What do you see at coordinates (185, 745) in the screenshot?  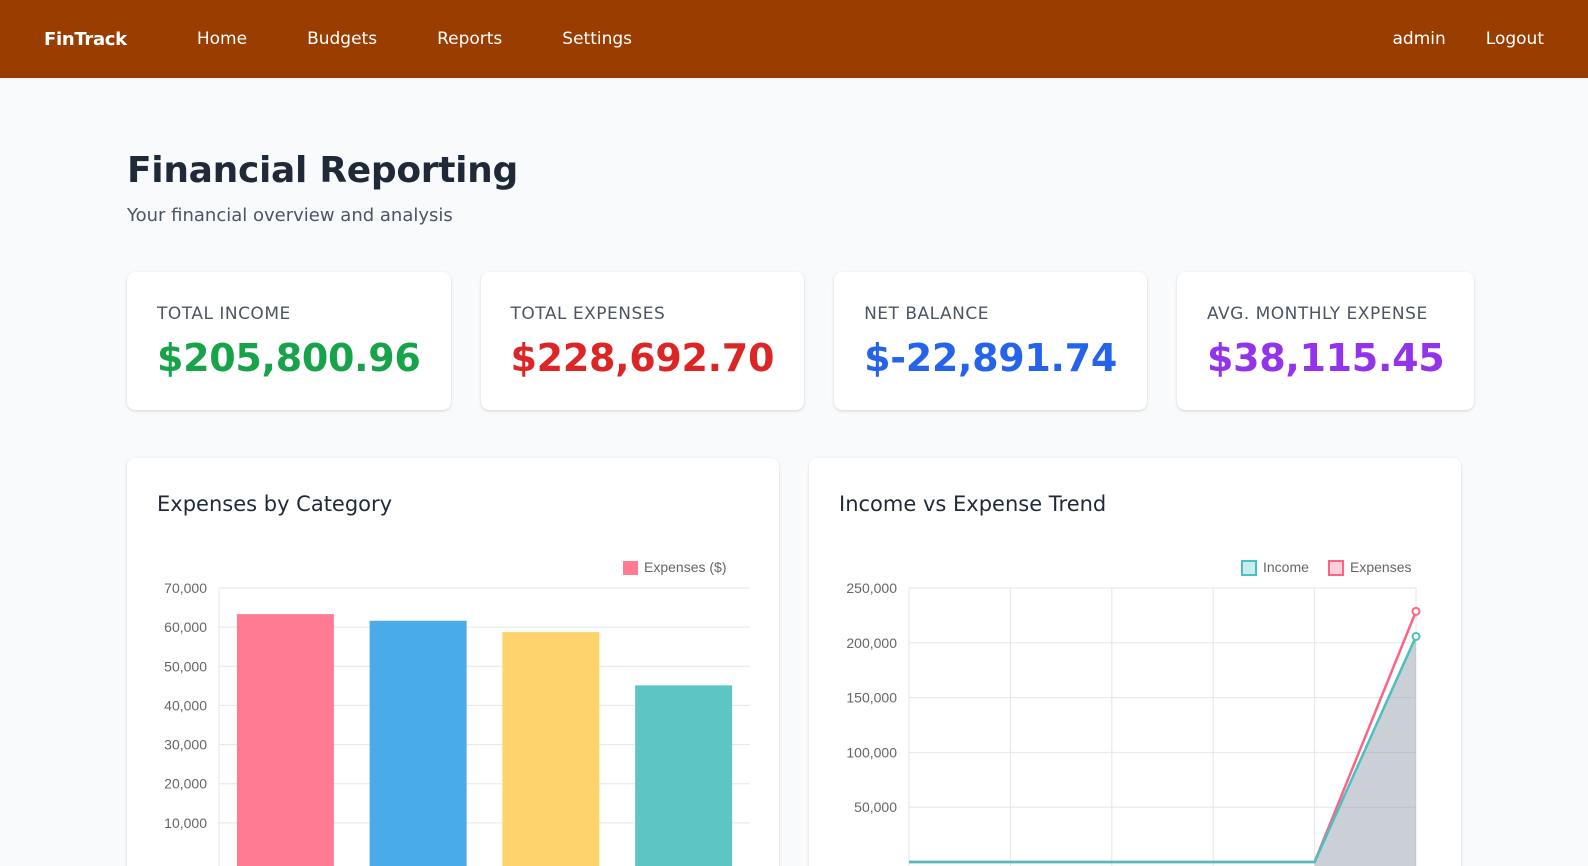 I see `y-tick-label: 30,000` at bounding box center [185, 745].